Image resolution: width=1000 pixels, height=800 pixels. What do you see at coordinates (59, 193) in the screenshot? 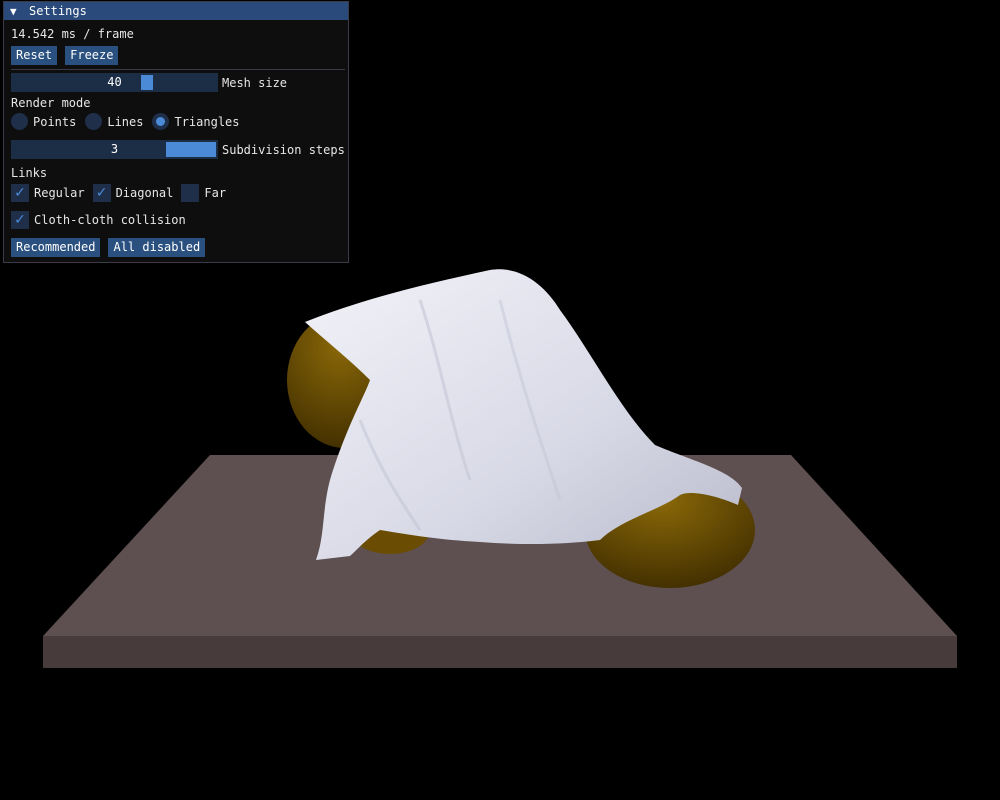
I see `regular-label: Regular` at bounding box center [59, 193].